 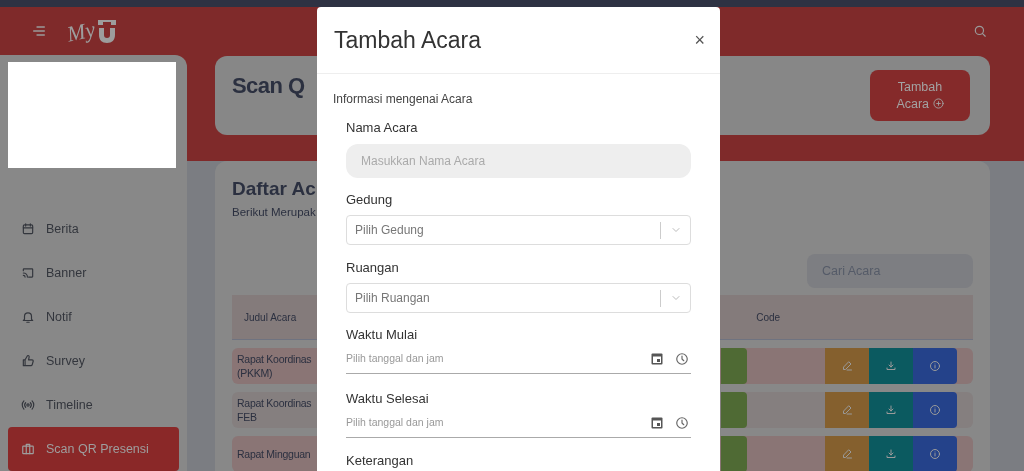 I want to click on field-label: Gedung, so click(x=370, y=200).